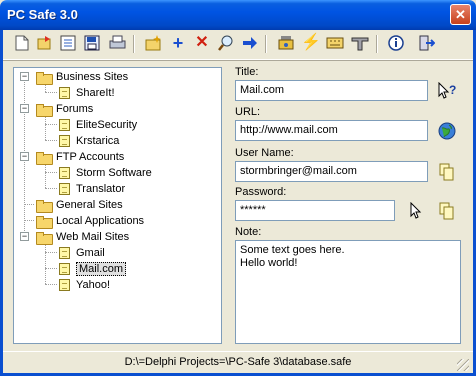 The height and width of the screenshot is (376, 476). I want to click on cursor-icon, so click(416, 211).